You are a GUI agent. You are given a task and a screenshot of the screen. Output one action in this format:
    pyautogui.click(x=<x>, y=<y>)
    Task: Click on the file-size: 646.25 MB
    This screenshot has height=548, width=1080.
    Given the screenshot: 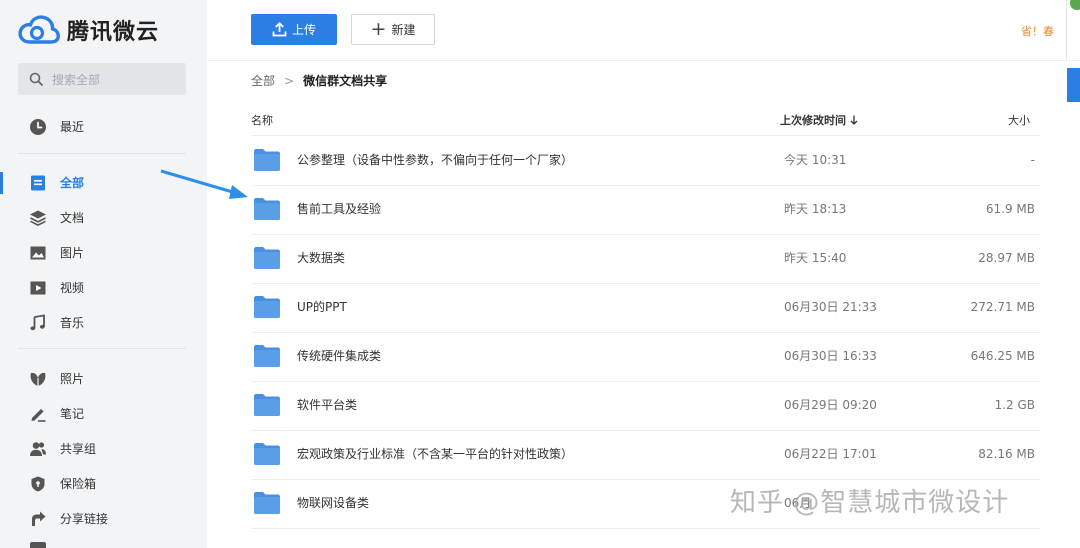 What is the action you would take?
    pyautogui.click(x=1002, y=356)
    